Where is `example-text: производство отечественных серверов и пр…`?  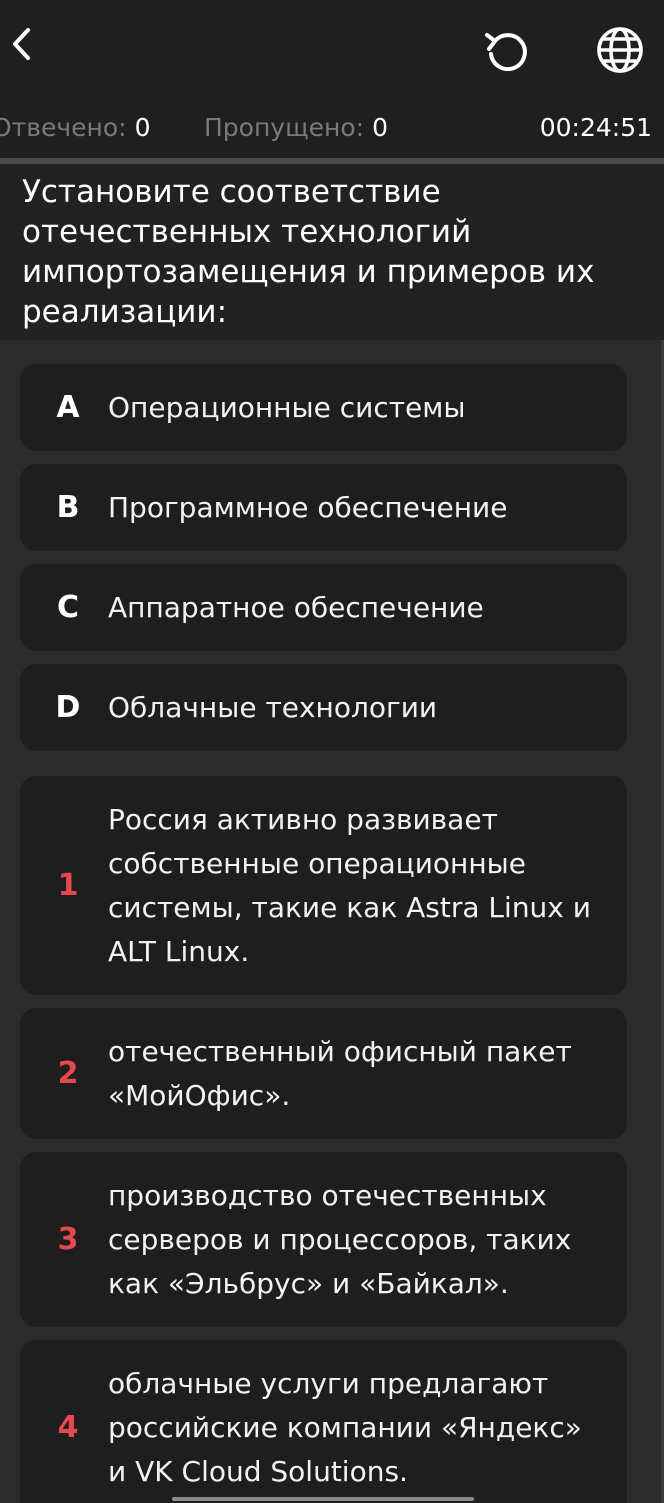 example-text: производство отечественных серверов и пр… is located at coordinates (340, 1239).